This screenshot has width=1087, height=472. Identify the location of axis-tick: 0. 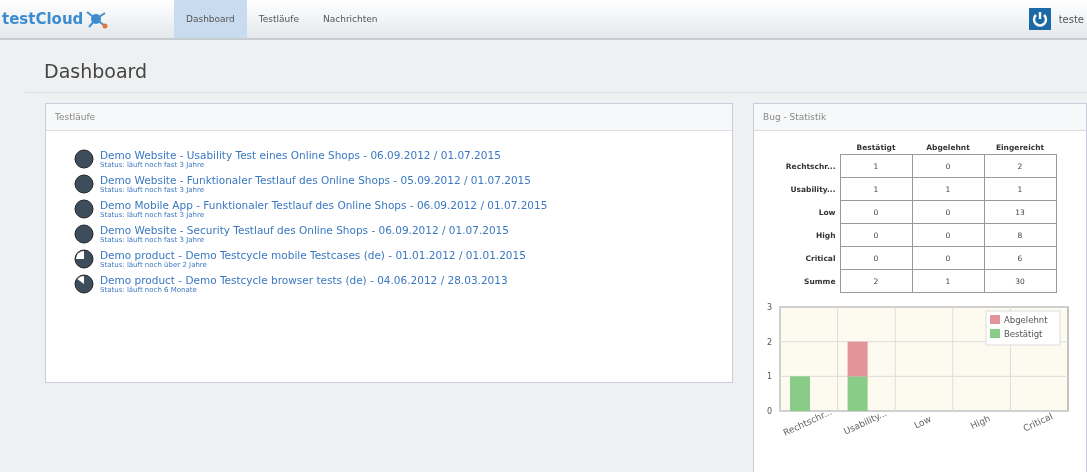
(769, 411).